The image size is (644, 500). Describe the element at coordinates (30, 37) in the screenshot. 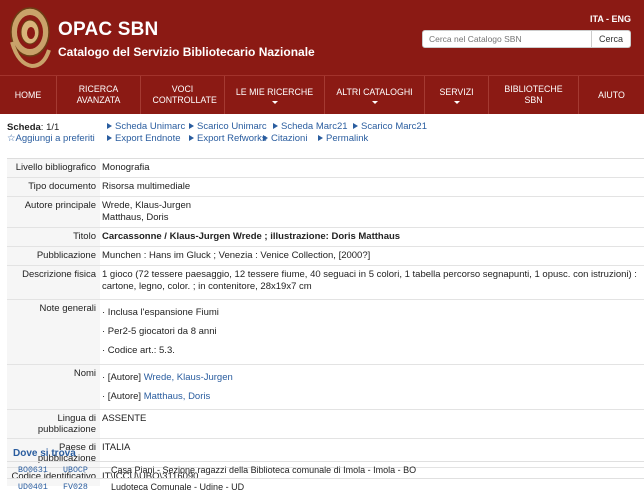

I see `sbn-logo-icon` at that location.